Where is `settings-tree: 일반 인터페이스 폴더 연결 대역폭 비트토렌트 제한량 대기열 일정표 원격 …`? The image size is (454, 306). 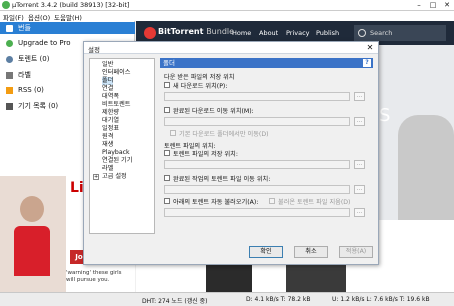
settings-tree: 일반 인터페이스 폴더 연결 대역폭 비트토렌트 제한량 대기열 일정표 원격 … is located at coordinates (122, 146).